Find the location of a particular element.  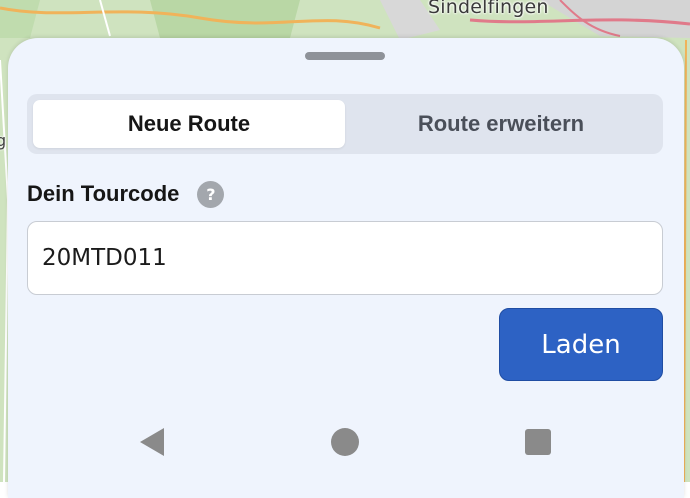

nav-home-button is located at coordinates (345, 442).